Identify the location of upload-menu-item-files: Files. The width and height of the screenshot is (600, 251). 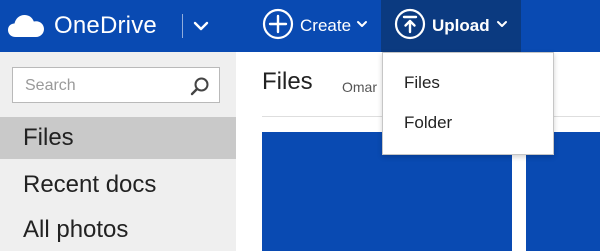
(422, 83).